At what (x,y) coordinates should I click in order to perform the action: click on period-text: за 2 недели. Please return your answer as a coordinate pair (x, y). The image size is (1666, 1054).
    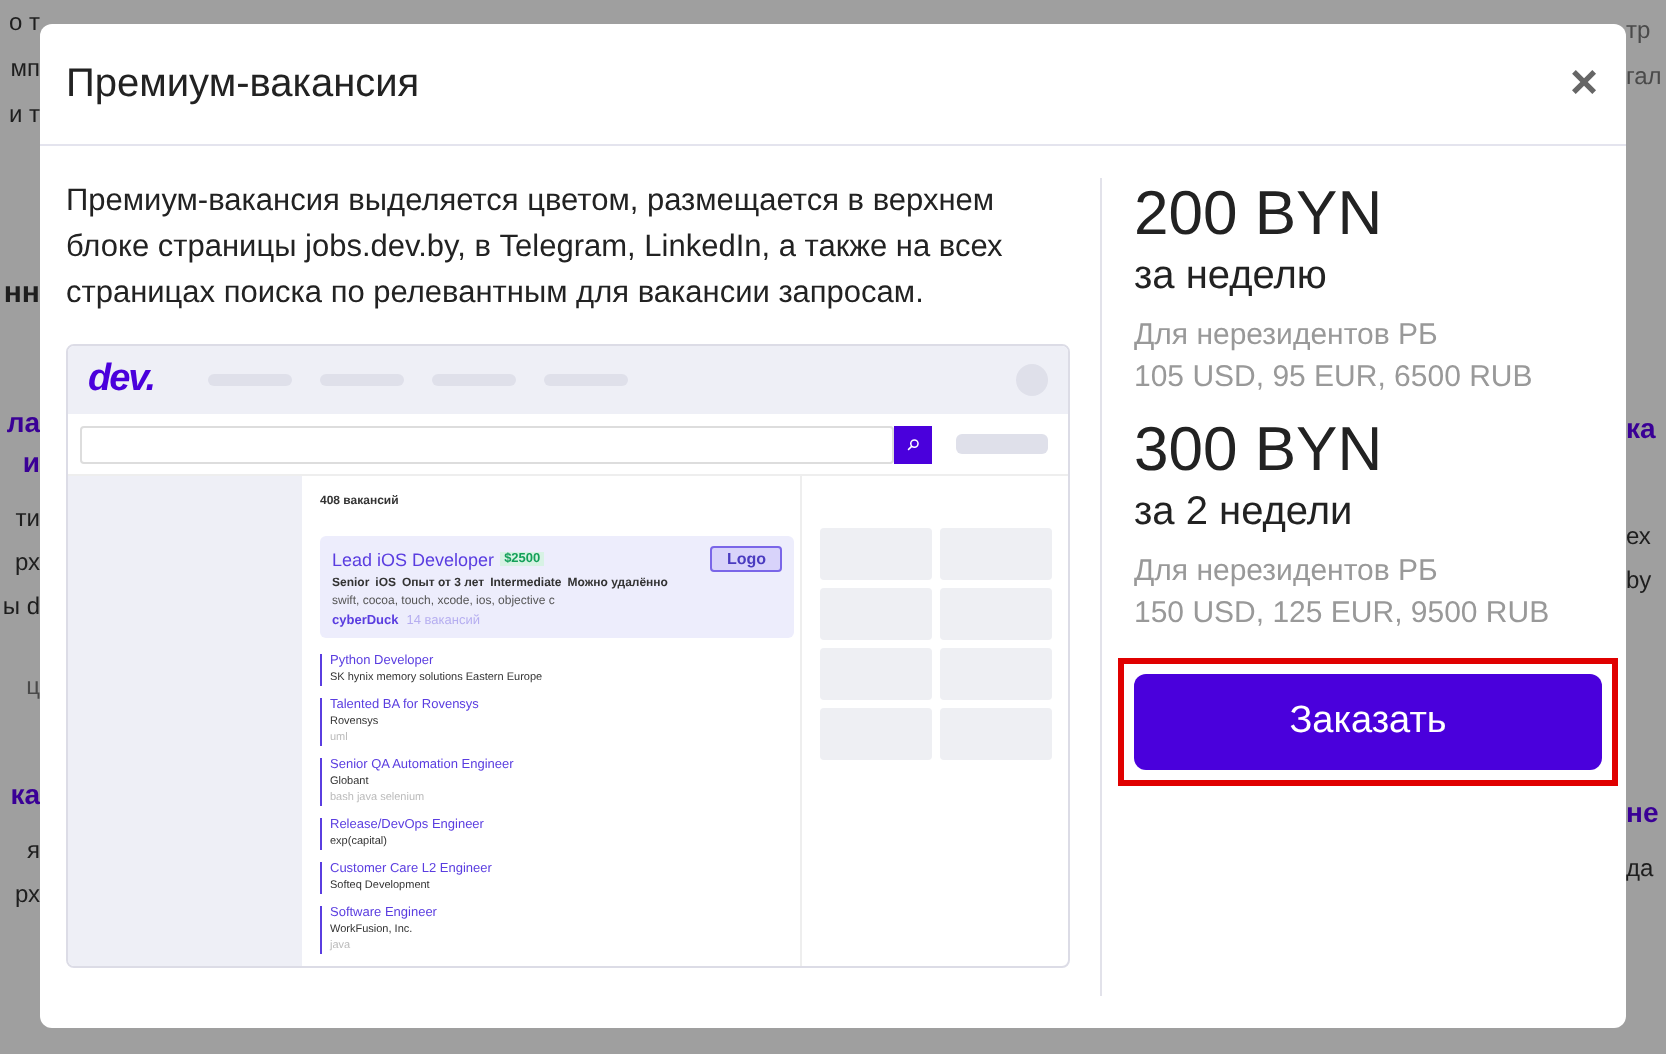
    Looking at the image, I should click on (1244, 513).